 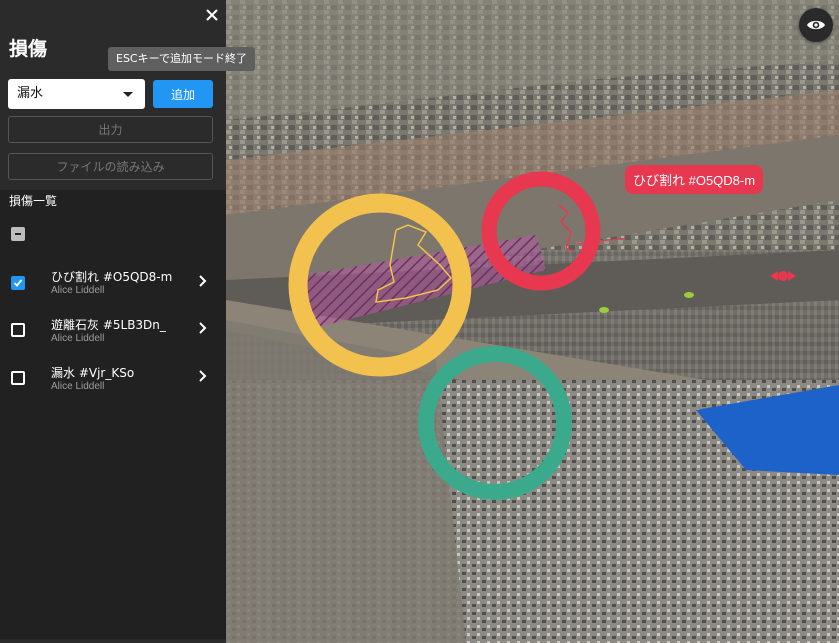 What do you see at coordinates (18, 234) in the screenshot?
I see `select-all-checkbox` at bounding box center [18, 234].